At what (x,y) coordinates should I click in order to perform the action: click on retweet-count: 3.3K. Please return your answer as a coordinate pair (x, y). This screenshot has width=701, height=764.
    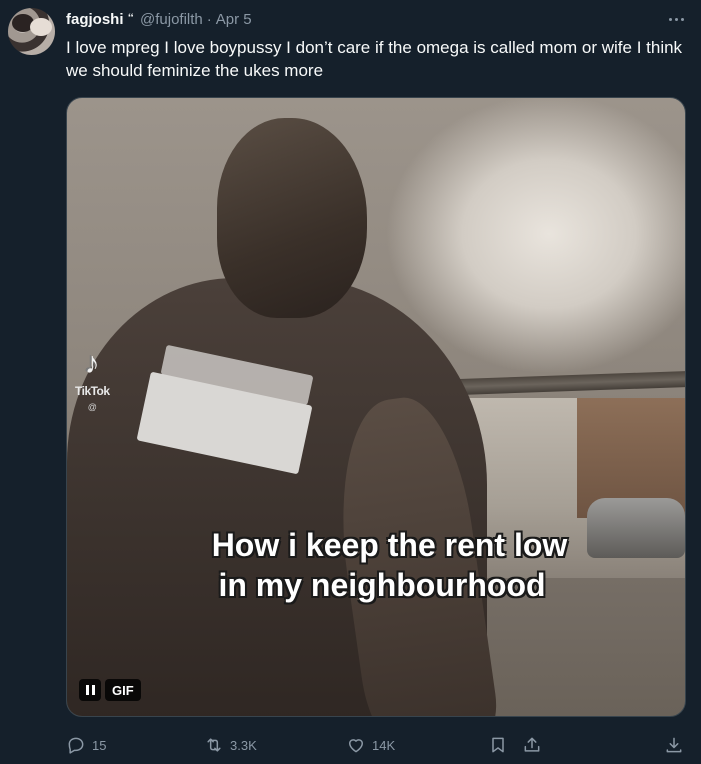
    Looking at the image, I should click on (243, 745).